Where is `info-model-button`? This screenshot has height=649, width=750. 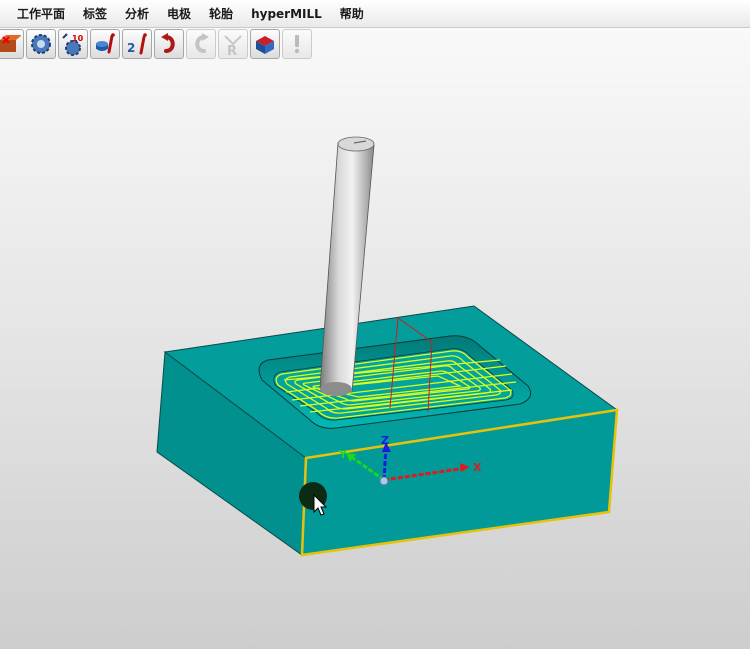
info-model-button is located at coordinates (105, 44).